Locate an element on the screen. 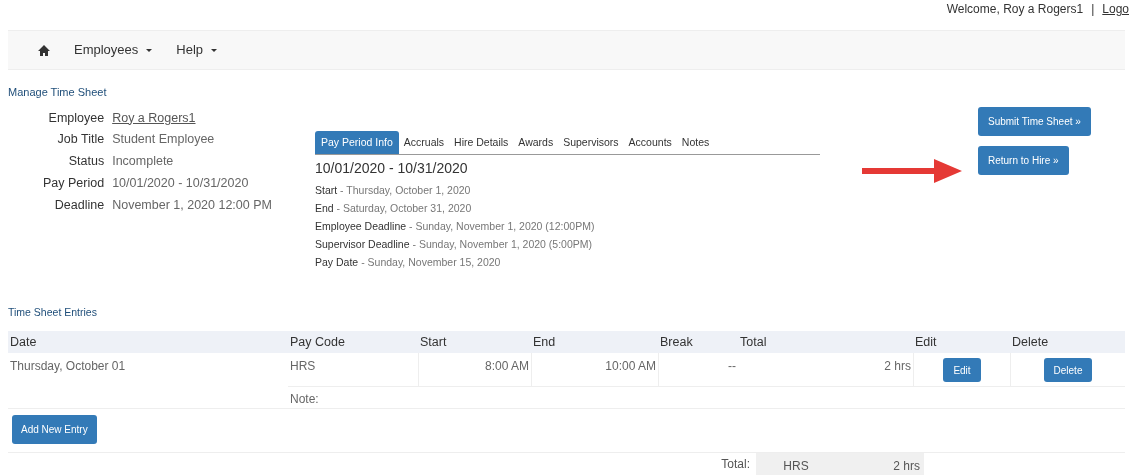  field-label: Employee is located at coordinates (76, 118).